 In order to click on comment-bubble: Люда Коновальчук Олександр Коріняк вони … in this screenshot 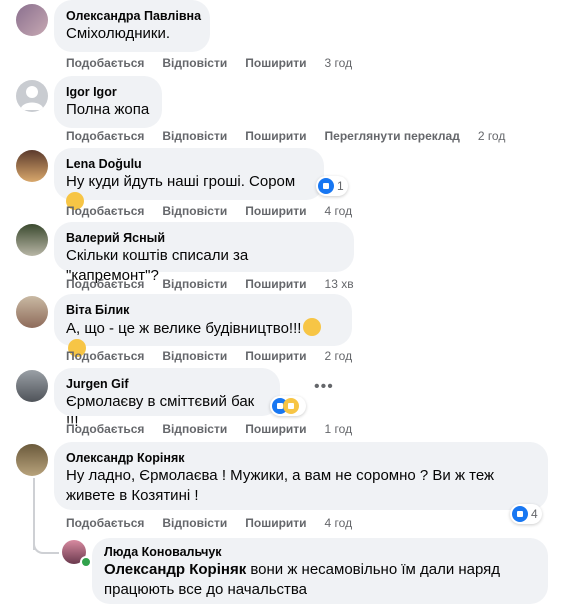, I will do `click(320, 571)`.